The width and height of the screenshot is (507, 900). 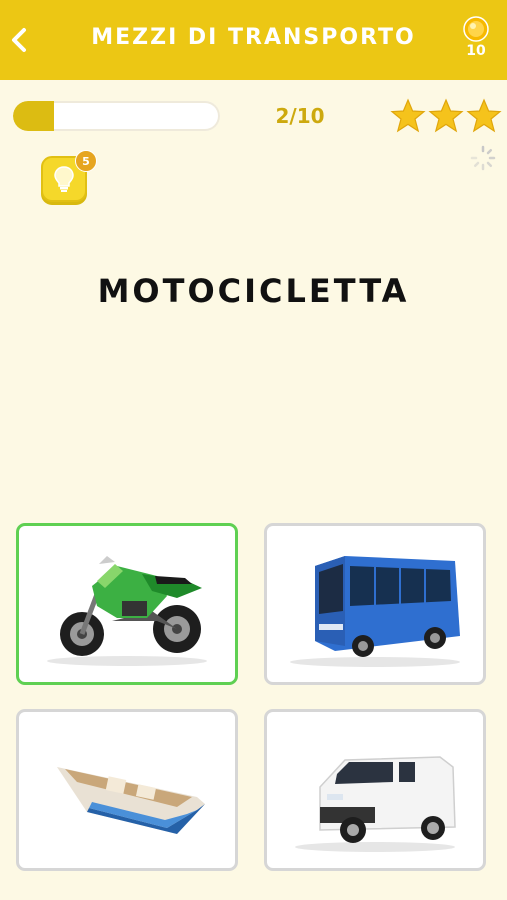 What do you see at coordinates (116, 116) in the screenshot?
I see `progress-bar` at bounding box center [116, 116].